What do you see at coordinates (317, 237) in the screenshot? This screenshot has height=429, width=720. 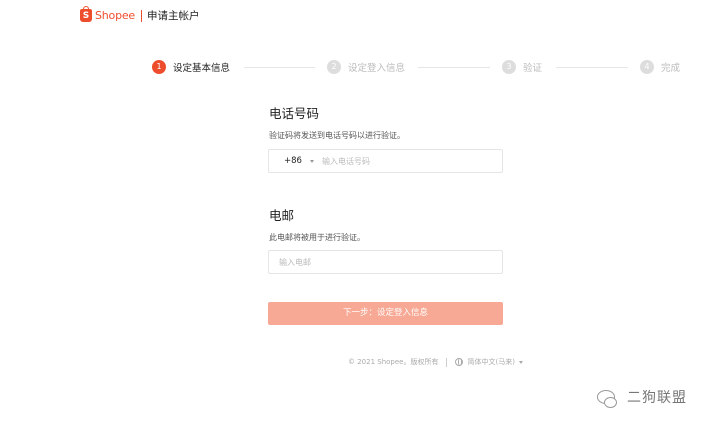 I see `email-section-desc: 此电邮将被用于进行验证。` at bounding box center [317, 237].